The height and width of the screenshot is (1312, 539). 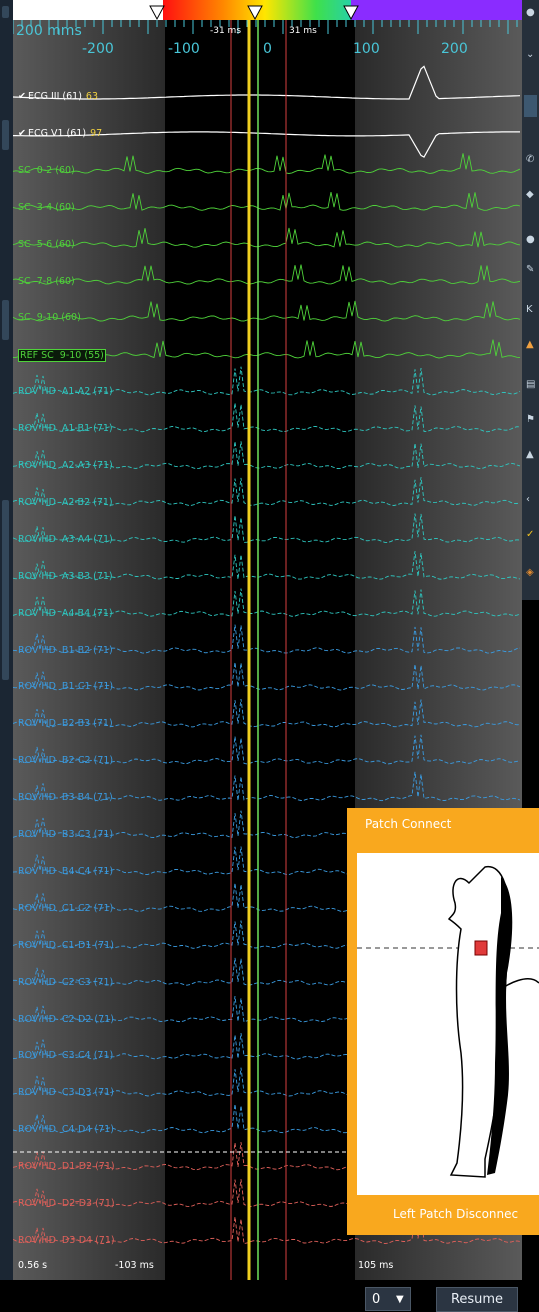 I want to click on channel-name: SC 7-8 (60), so click(x=46, y=281).